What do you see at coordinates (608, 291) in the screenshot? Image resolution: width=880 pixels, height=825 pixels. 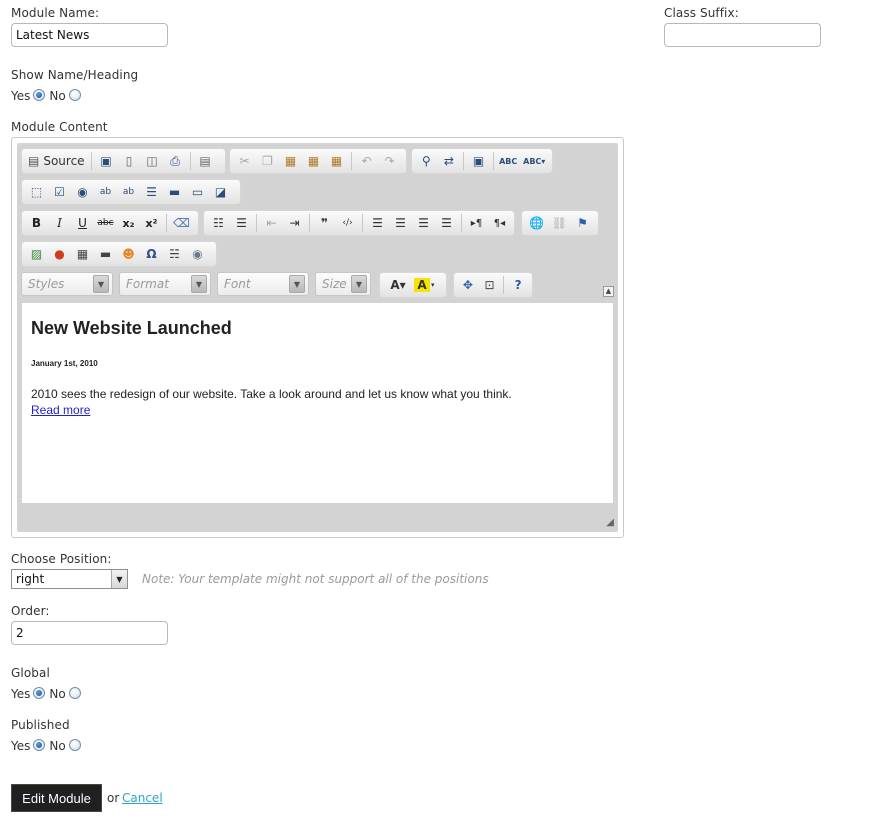 I see `collapse-toolbar-icon: ▲` at bounding box center [608, 291].